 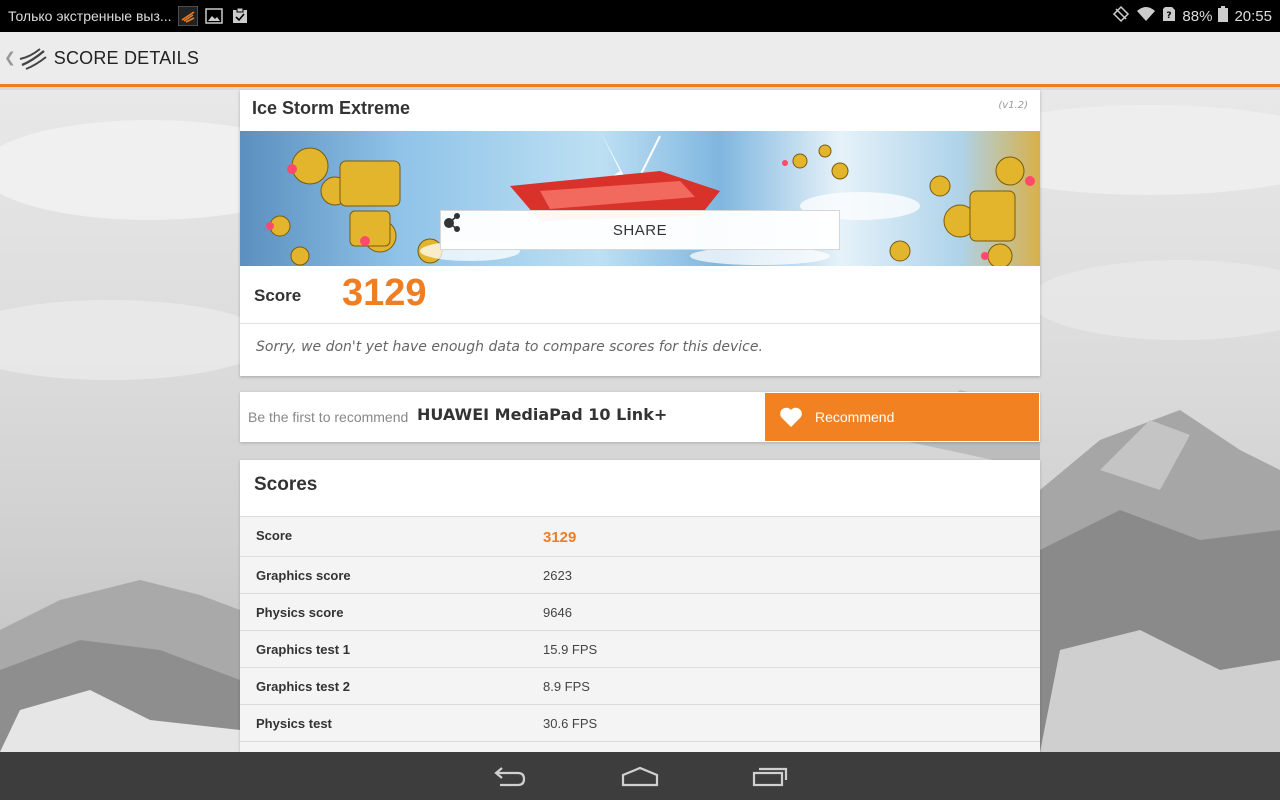 I want to click on row-label: Physics test, so click(x=294, y=723).